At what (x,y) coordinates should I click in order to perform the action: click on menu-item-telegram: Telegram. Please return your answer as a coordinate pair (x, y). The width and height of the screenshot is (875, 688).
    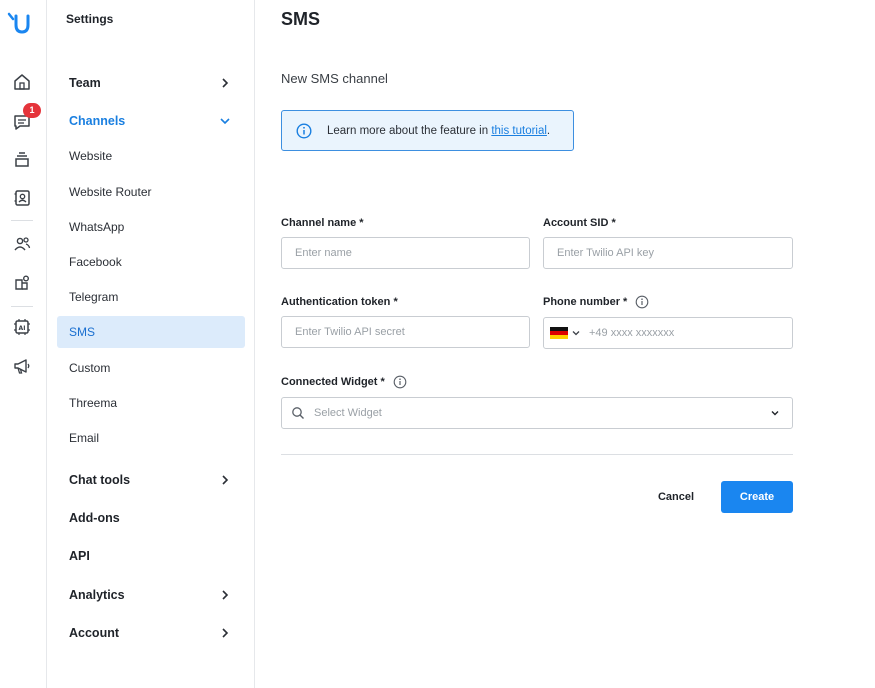
    Looking at the image, I should click on (151, 297).